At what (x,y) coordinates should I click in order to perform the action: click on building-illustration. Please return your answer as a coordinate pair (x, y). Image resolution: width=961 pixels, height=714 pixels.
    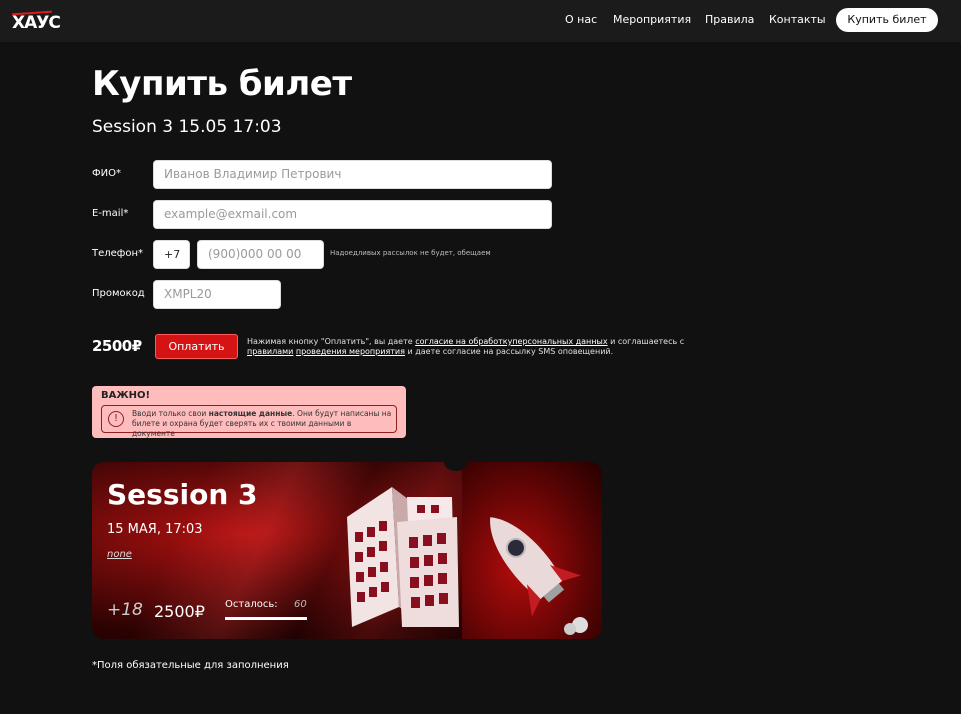
    Looking at the image, I should click on (403, 557).